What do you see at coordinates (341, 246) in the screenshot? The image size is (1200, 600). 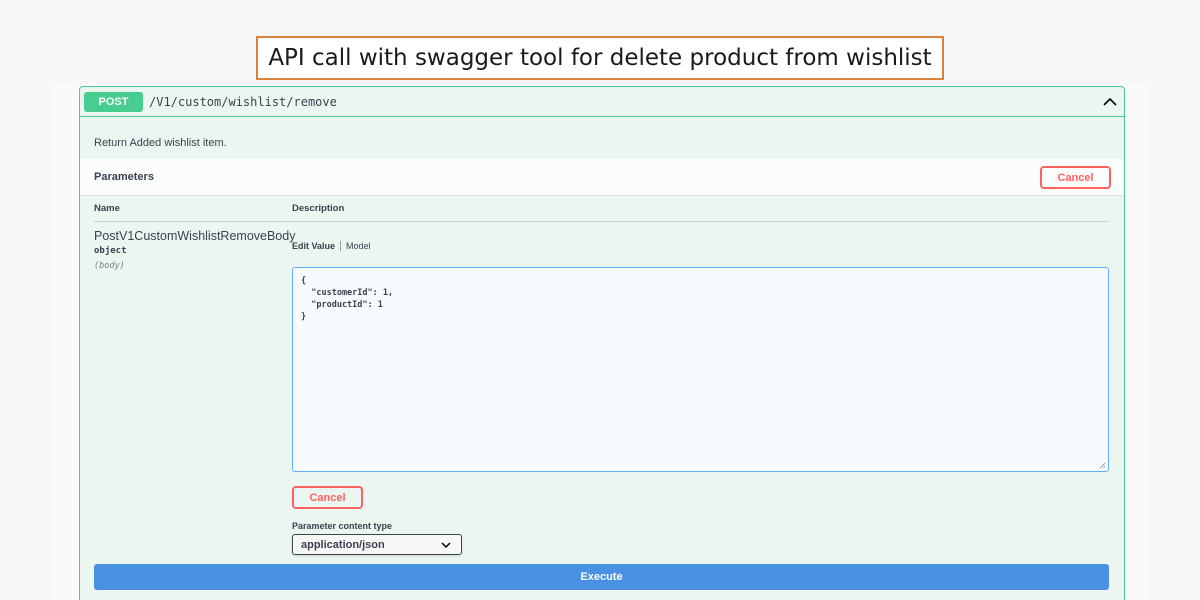 I see `tab-separator` at bounding box center [341, 246].